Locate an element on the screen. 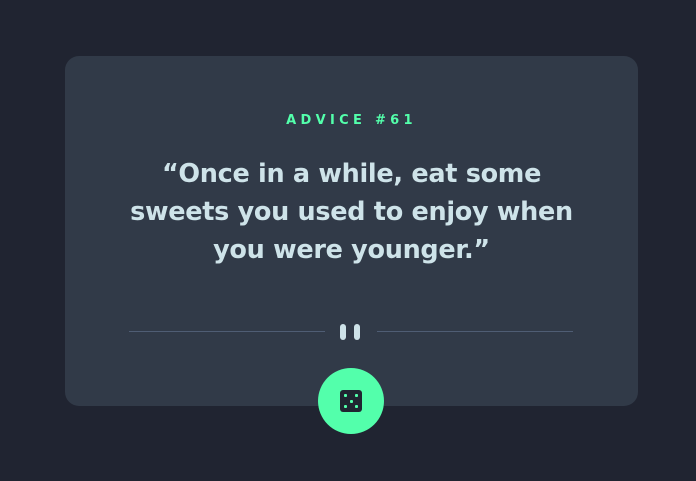  pause-icon is located at coordinates (351, 332).